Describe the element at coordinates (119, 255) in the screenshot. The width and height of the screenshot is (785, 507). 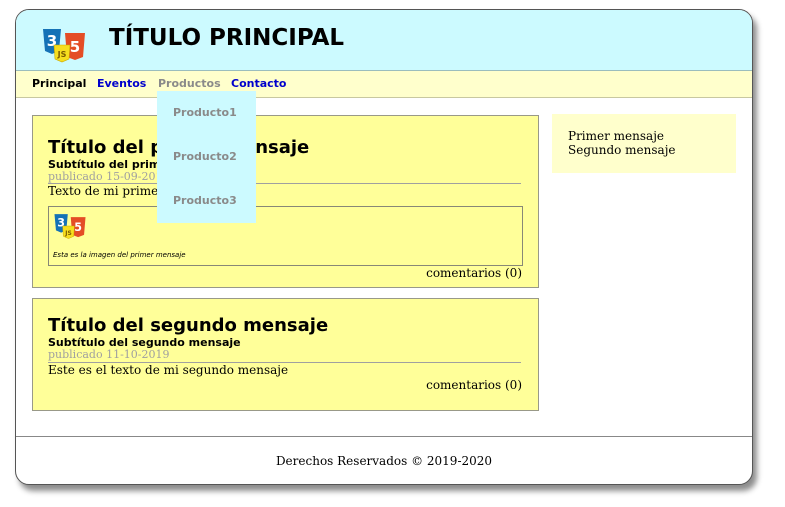
I see `figure-caption: Esta es la imagen del primer mensaje` at that location.